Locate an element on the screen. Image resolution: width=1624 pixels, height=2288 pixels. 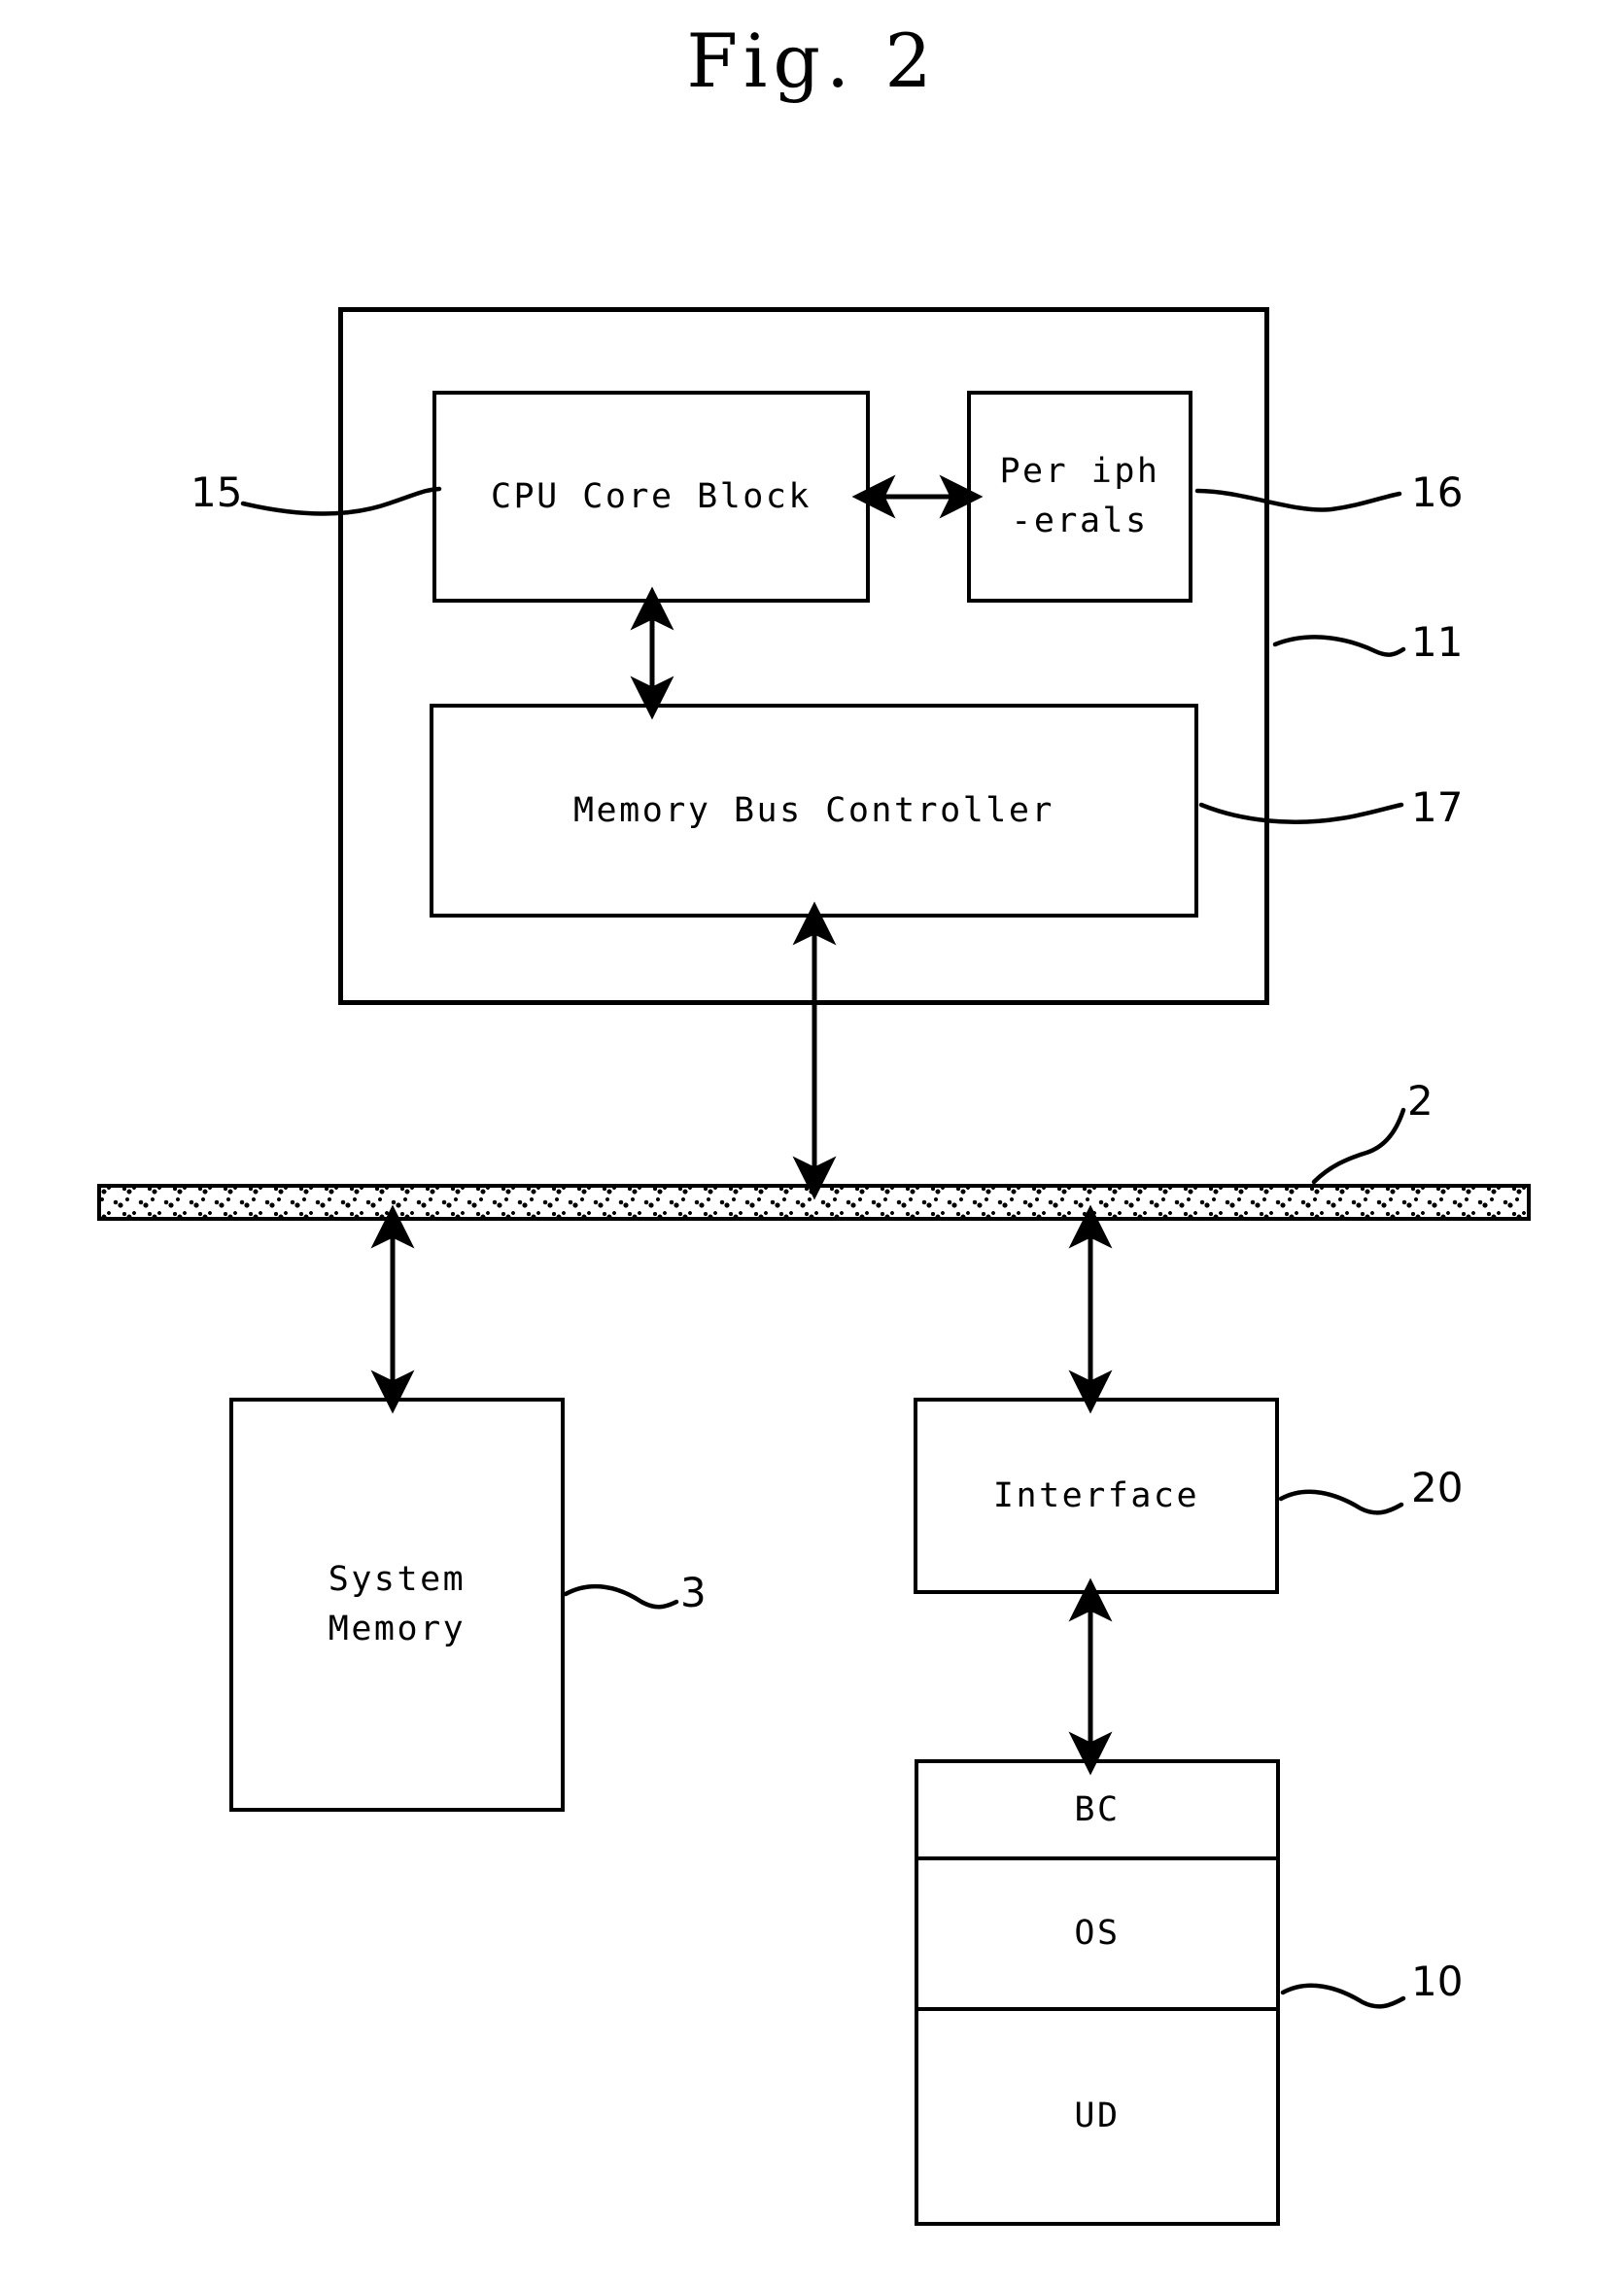
storage-cell-ud-label: UD is located at coordinates (1097, 2116).